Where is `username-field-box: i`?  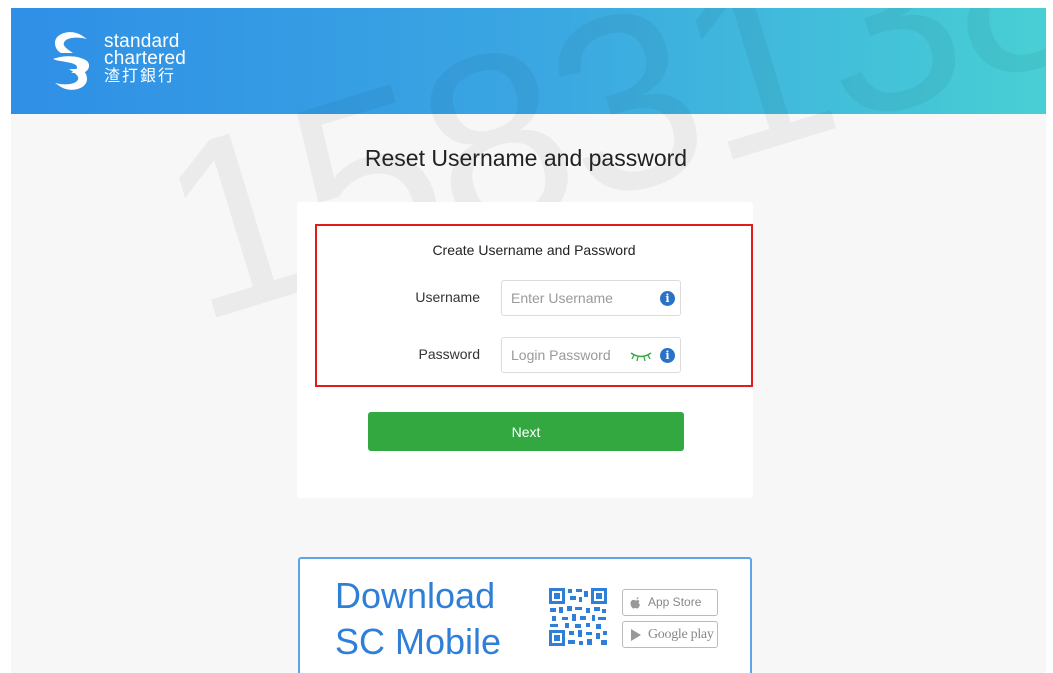
username-field-box: i is located at coordinates (591, 298).